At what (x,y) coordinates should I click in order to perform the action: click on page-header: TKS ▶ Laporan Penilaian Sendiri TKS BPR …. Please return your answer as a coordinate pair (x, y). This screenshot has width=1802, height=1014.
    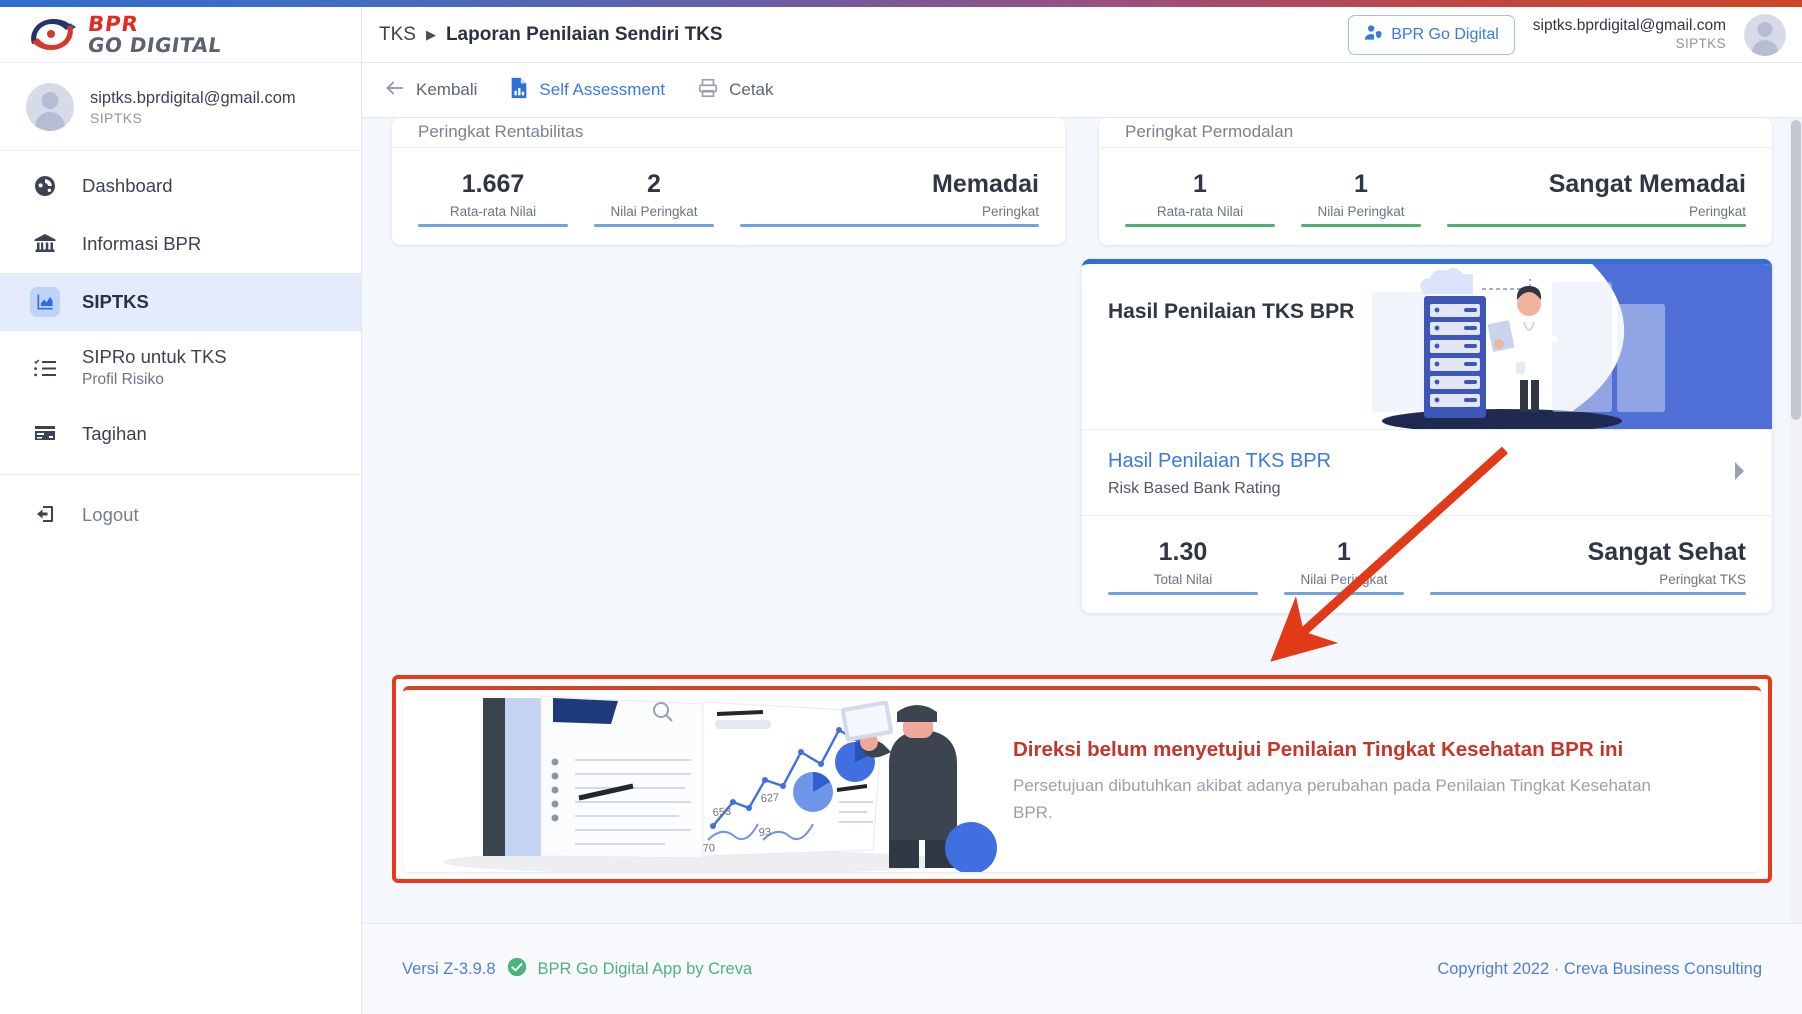
    Looking at the image, I should click on (1082, 35).